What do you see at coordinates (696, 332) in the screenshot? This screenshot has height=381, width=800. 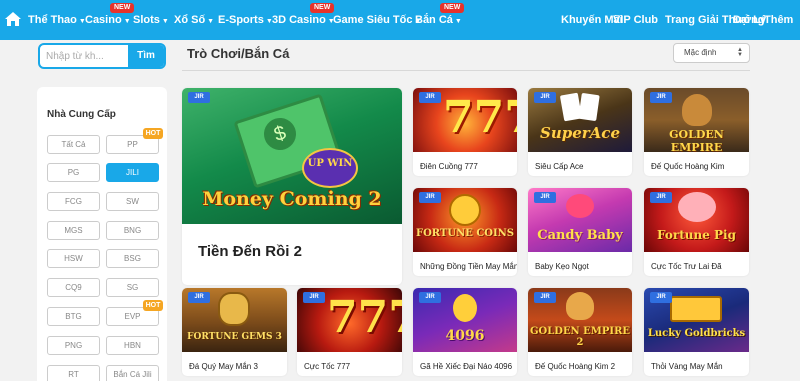 I see `game-card: Lucky Goldbricks JIR Thỏi Vàng May Mắn` at bounding box center [696, 332].